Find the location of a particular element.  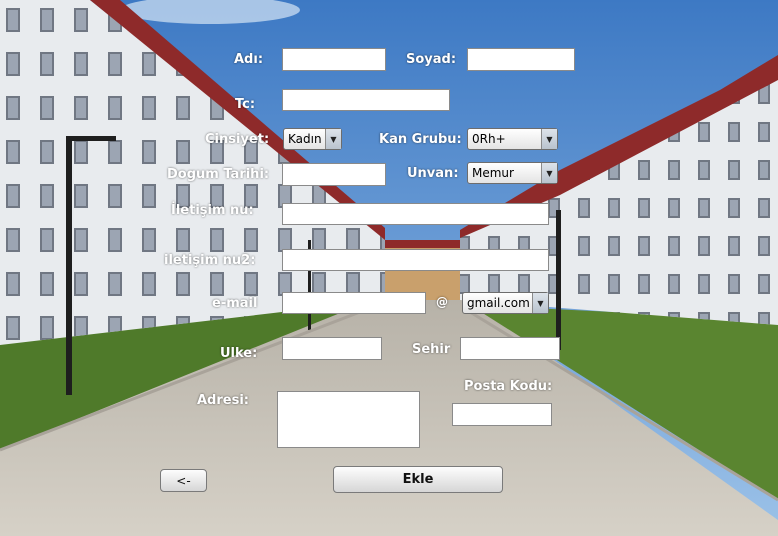

soyad-field is located at coordinates (521, 59).